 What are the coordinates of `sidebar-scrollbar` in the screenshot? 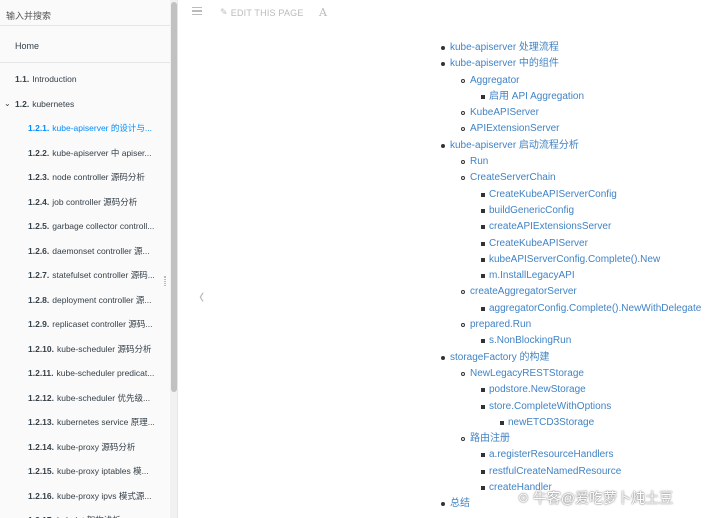 It's located at (173, 259).